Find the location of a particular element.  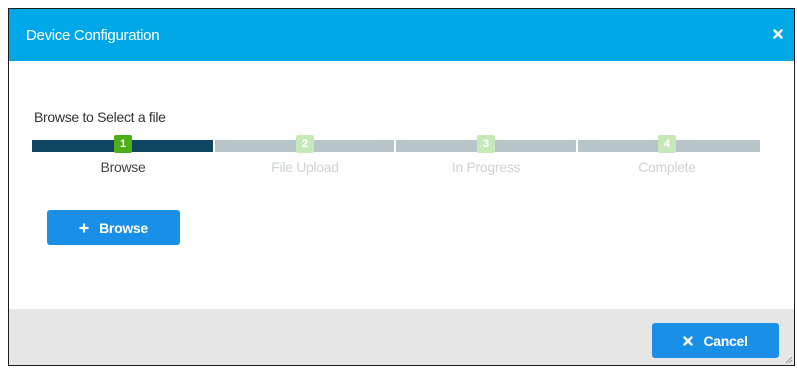

browse-button-label: Browse is located at coordinates (123, 227).